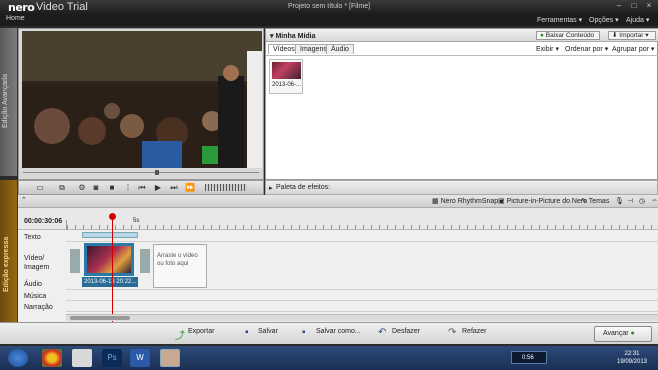  I want to click on download-icon: ●, so click(542, 35).